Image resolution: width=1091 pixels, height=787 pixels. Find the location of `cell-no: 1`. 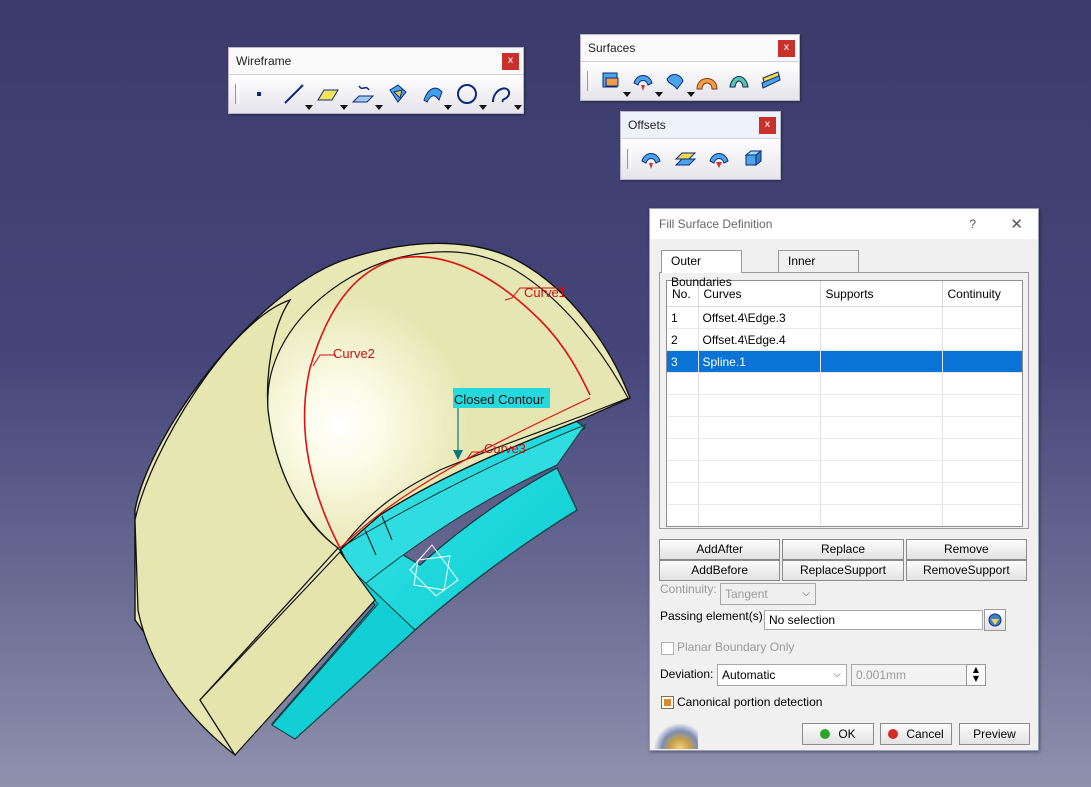

cell-no: 1 is located at coordinates (683, 317).